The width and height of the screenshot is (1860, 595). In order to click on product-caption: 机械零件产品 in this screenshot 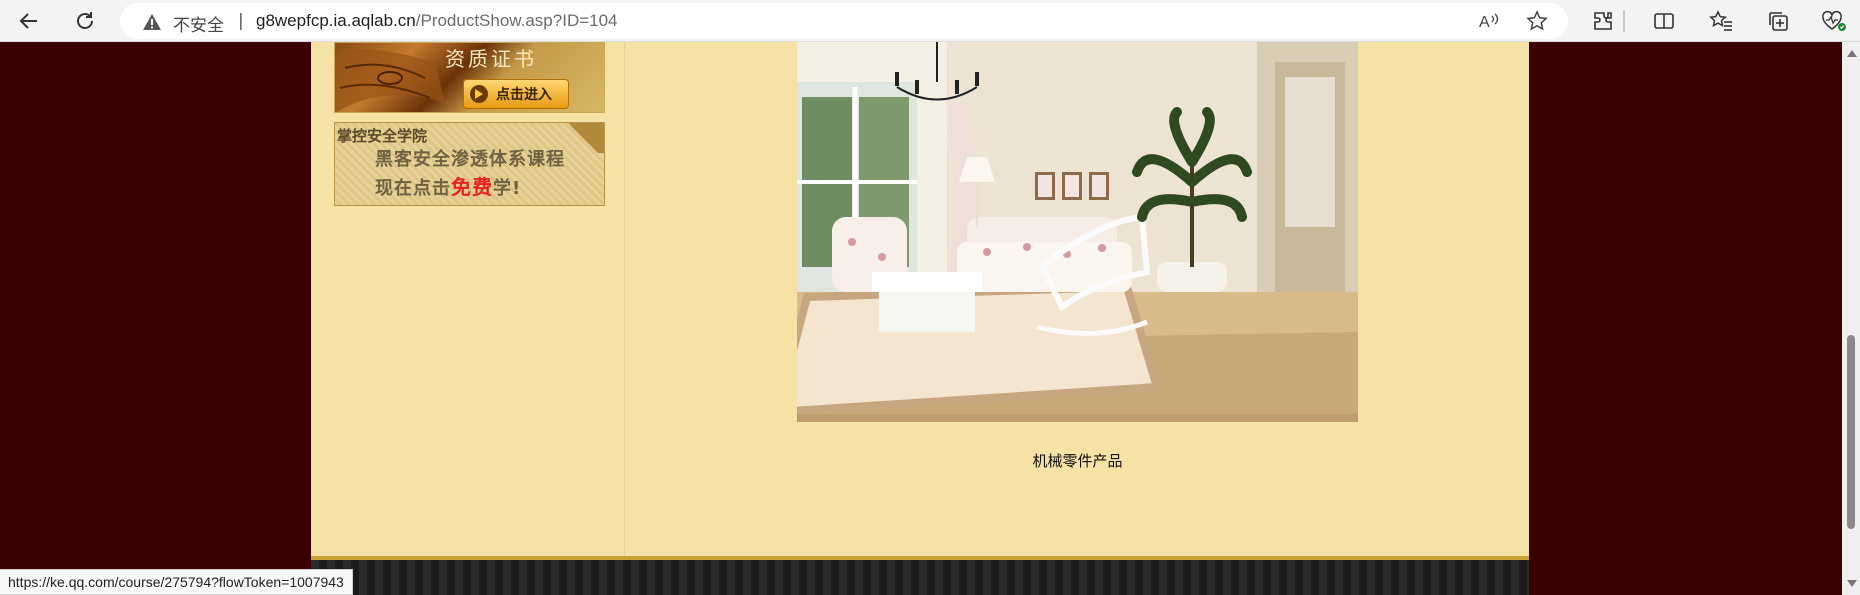, I will do `click(1077, 461)`.